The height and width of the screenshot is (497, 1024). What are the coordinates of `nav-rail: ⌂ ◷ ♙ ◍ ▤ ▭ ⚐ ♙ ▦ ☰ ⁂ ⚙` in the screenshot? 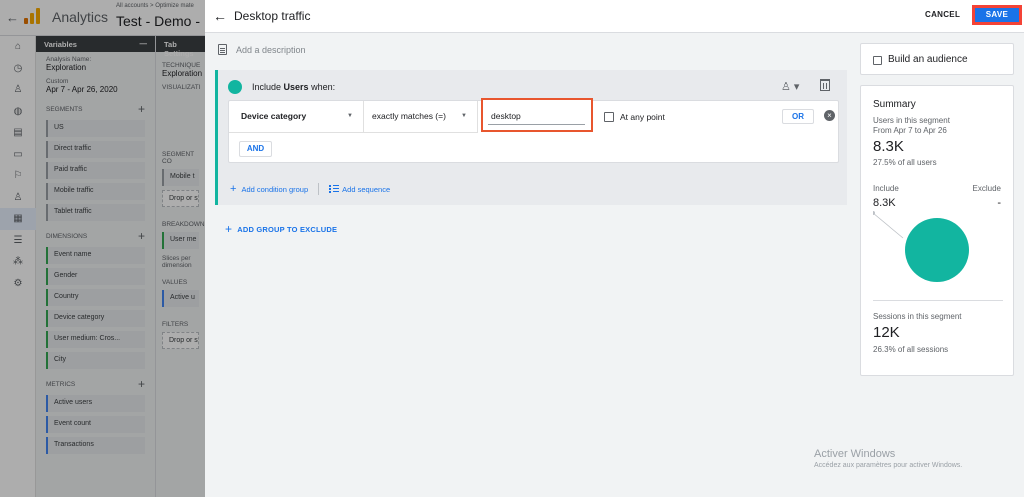 It's located at (18, 266).